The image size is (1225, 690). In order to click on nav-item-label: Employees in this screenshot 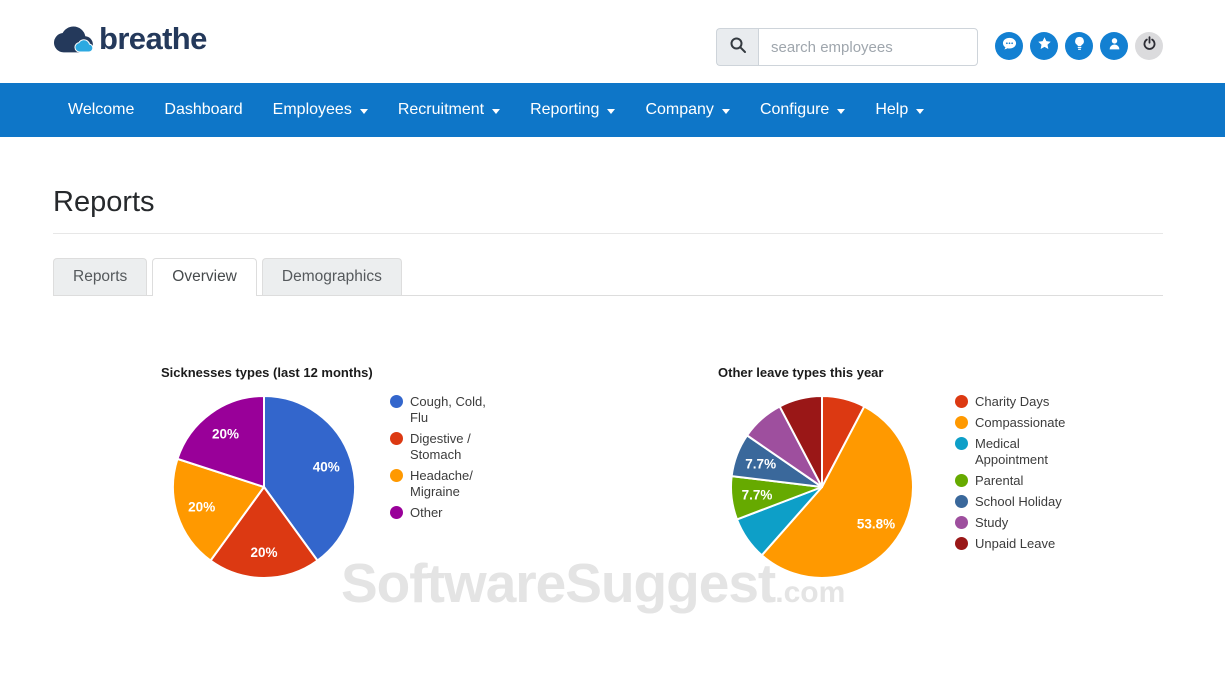, I will do `click(312, 109)`.